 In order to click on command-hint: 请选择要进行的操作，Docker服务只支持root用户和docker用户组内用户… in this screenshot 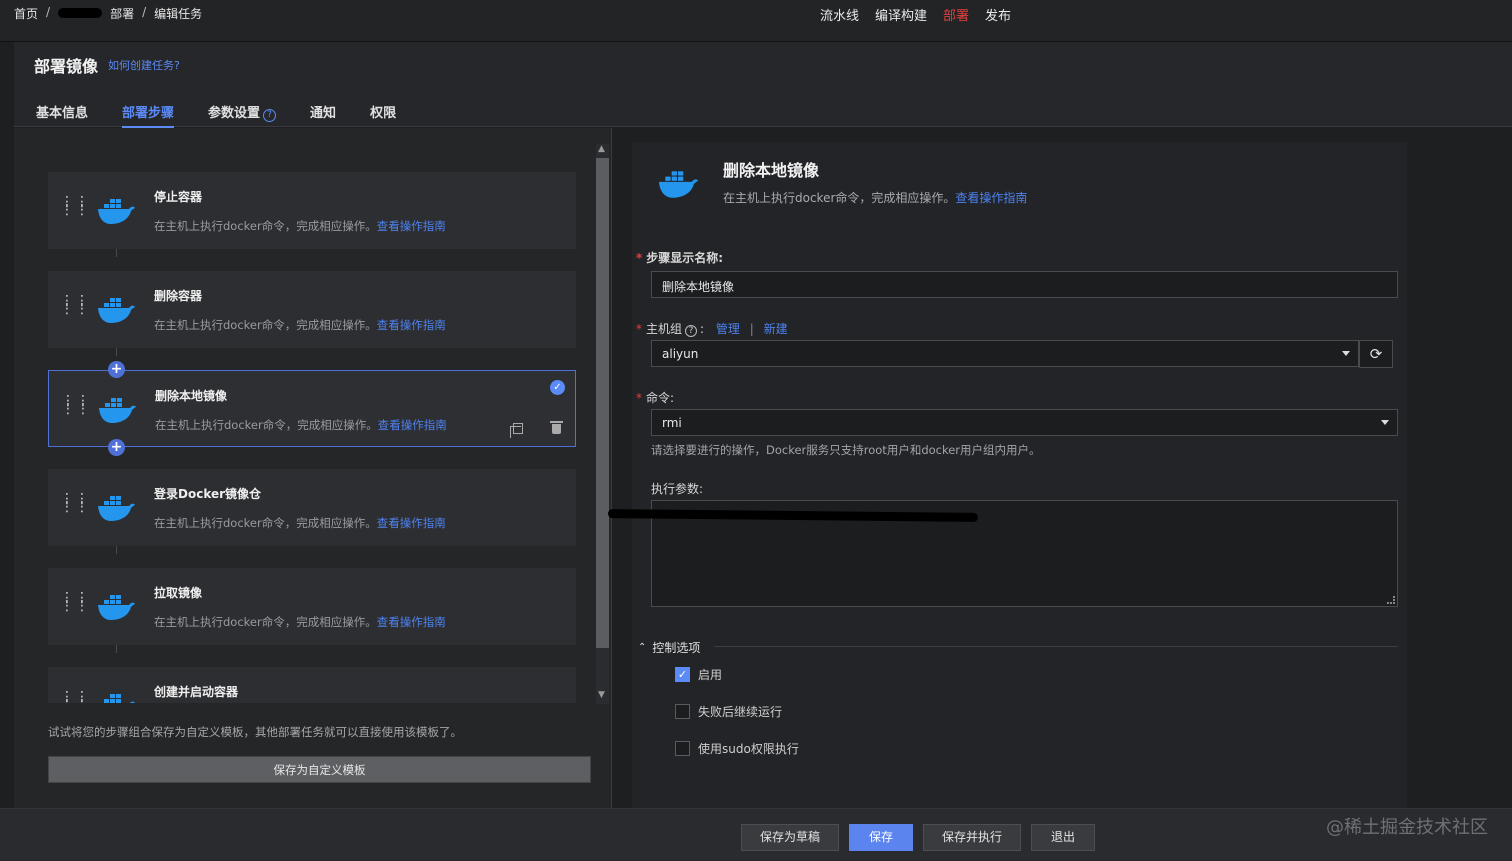, I will do `click(846, 450)`.